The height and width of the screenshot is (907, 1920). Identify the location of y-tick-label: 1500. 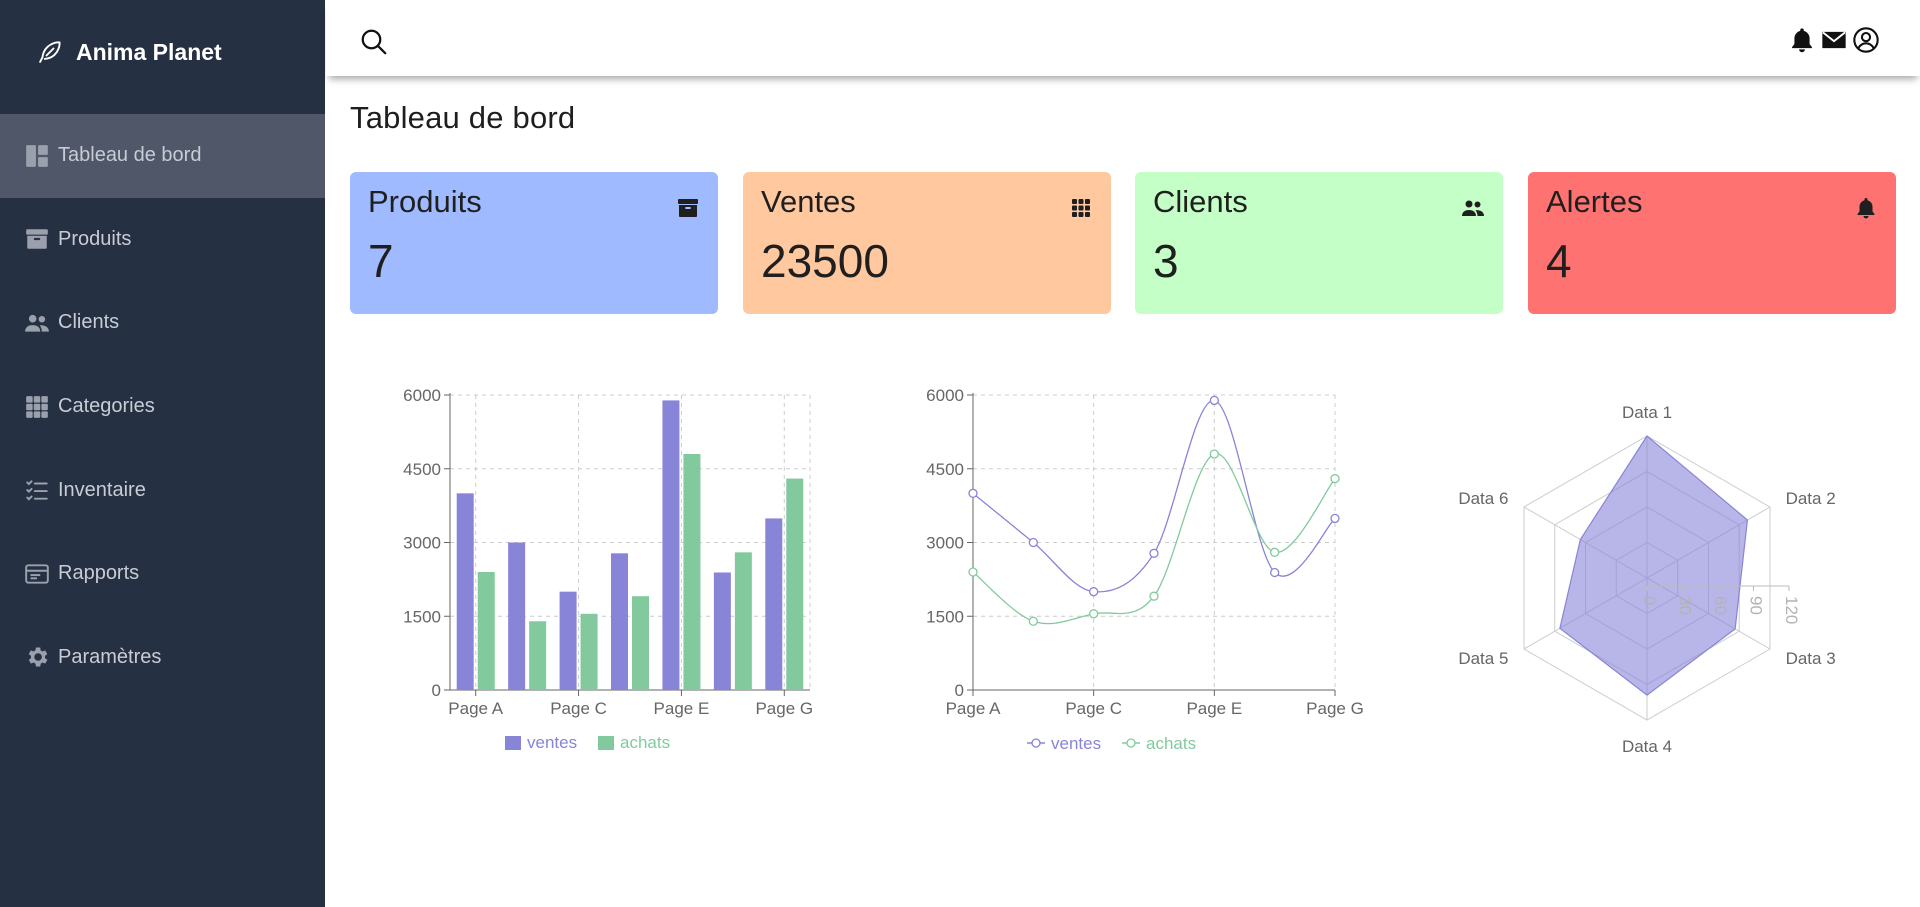
(422, 616).